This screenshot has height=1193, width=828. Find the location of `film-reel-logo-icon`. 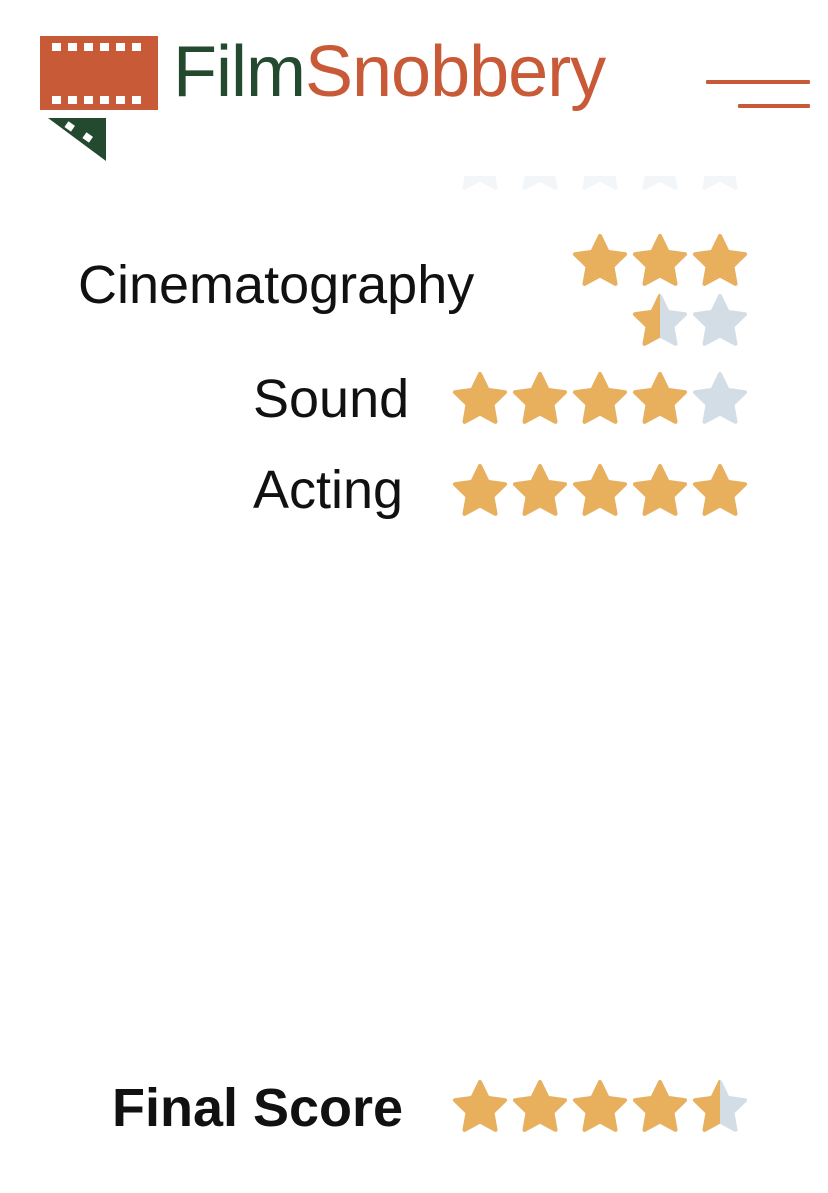

film-reel-logo-icon is located at coordinates (99, 98).